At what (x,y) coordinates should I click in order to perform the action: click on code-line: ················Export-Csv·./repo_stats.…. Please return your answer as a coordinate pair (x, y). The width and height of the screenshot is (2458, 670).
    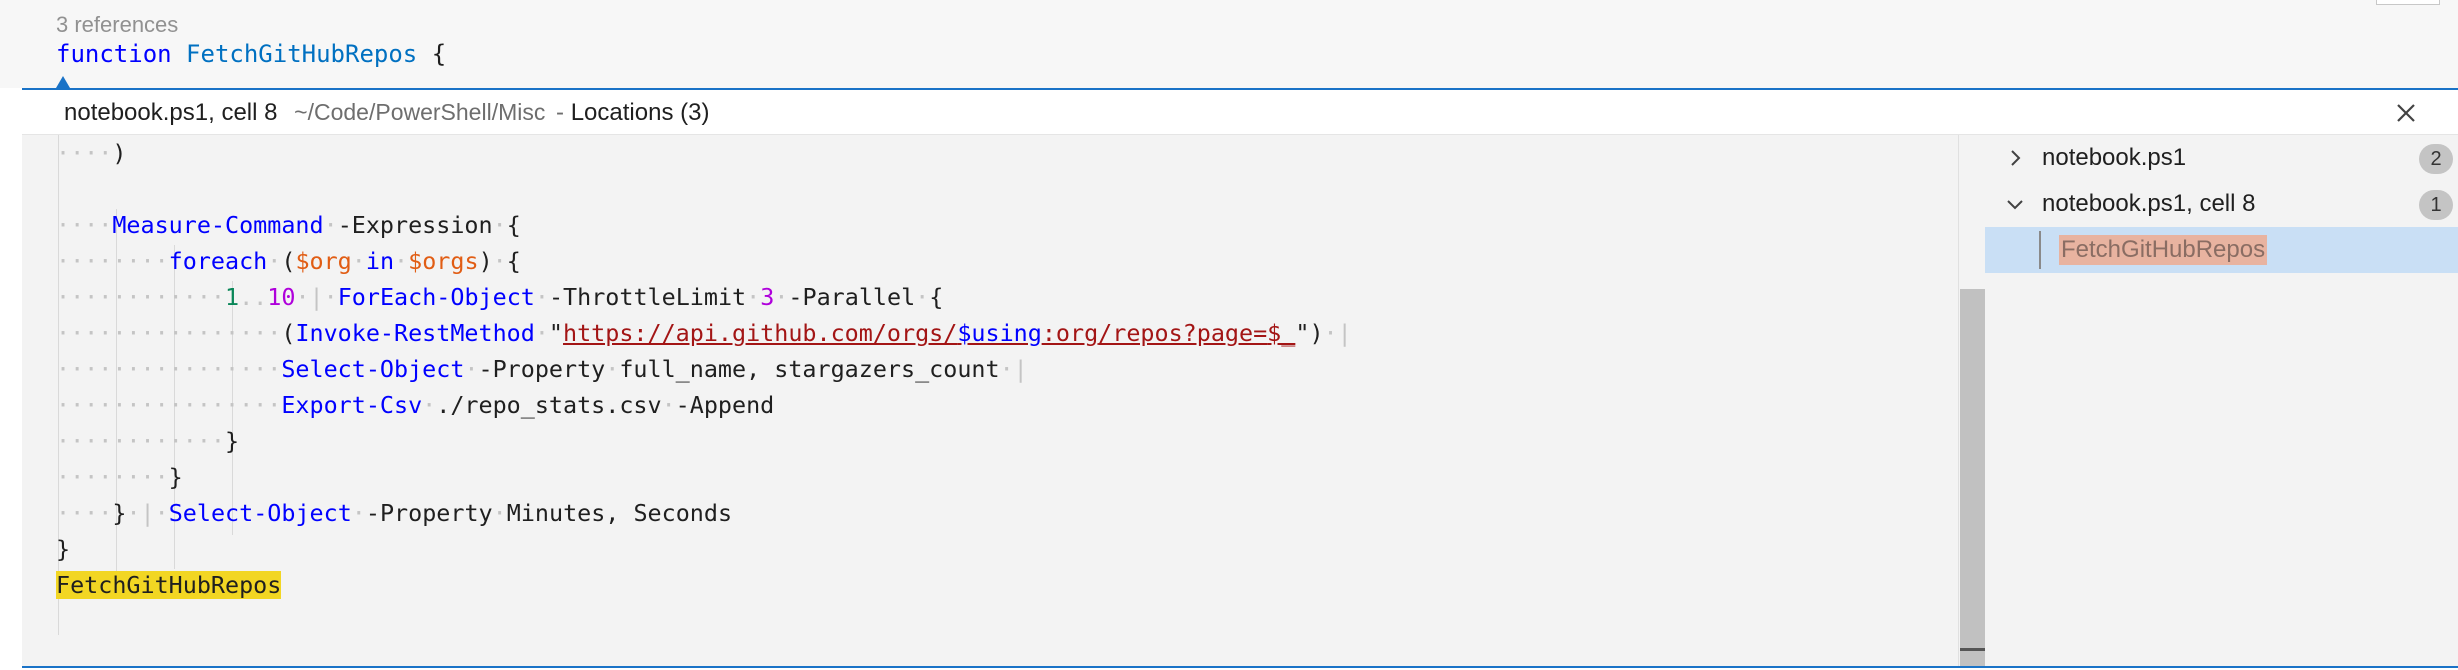
    Looking at the image, I should click on (415, 405).